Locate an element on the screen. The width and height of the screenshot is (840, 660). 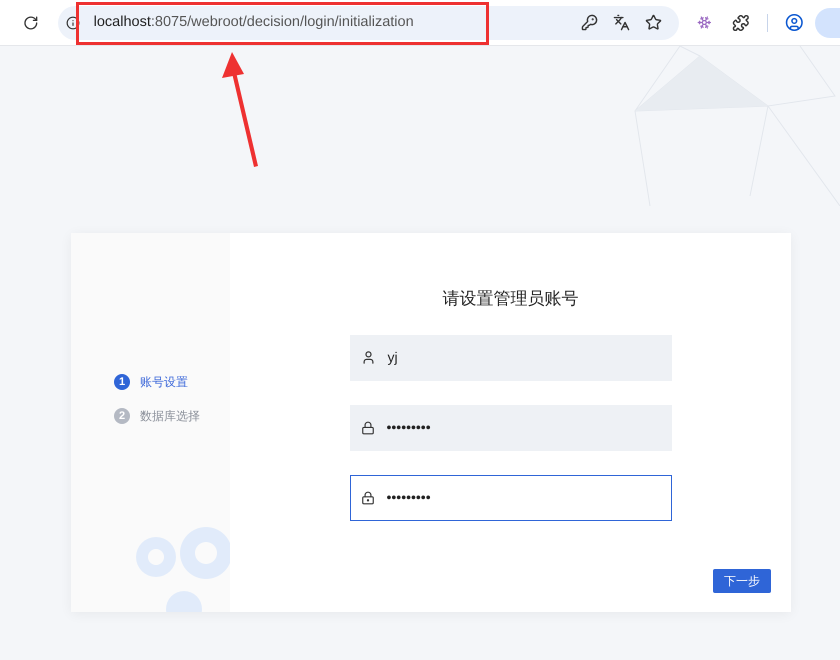
url-text: localhost:8075/webroot/decision/login/initialization is located at coordinates (254, 22).